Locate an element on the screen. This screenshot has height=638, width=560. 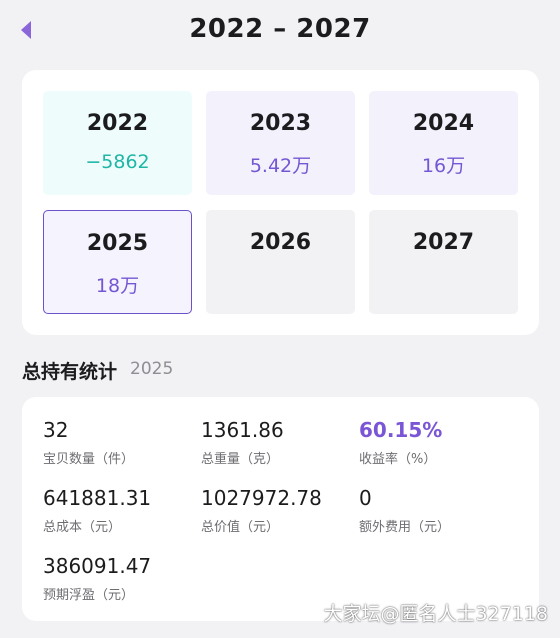
year-tile-2025: 2025 18万 is located at coordinates (117, 262).